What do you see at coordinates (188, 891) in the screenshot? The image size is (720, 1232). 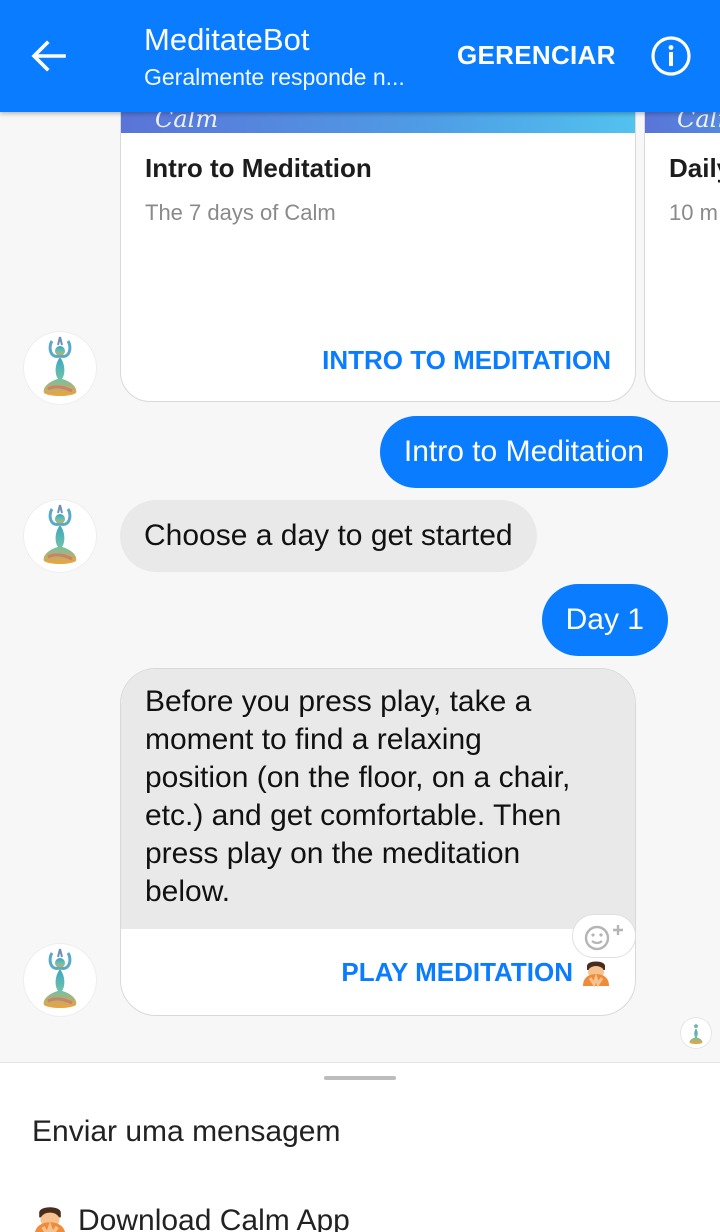 I see `message-line: below.` at bounding box center [188, 891].